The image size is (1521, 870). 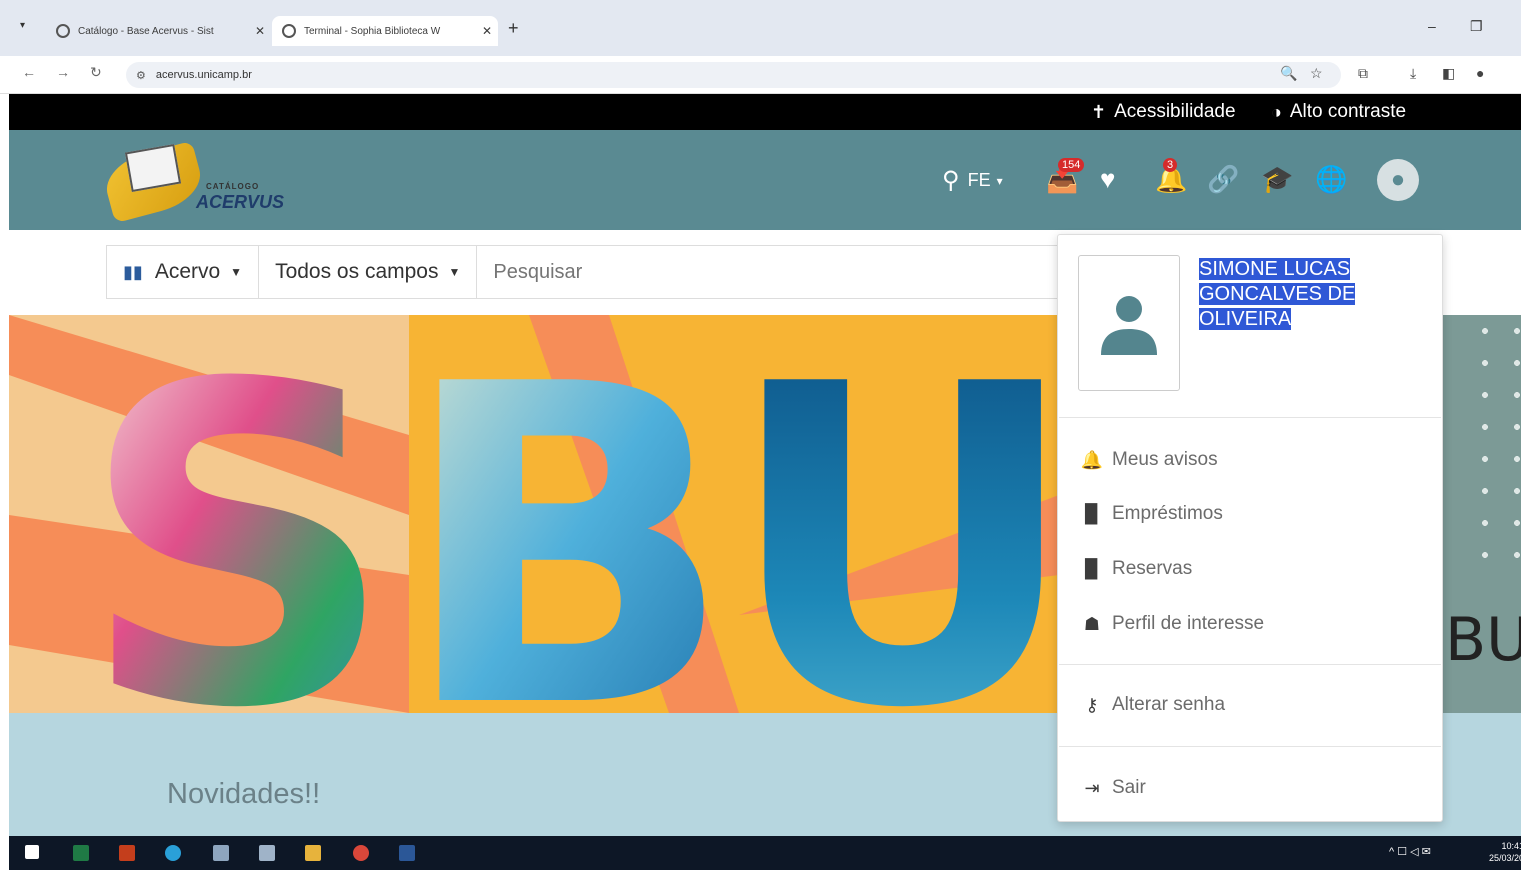 What do you see at coordinates (951, 180) in the screenshot?
I see `map-pin-icon: ⚲` at bounding box center [951, 180].